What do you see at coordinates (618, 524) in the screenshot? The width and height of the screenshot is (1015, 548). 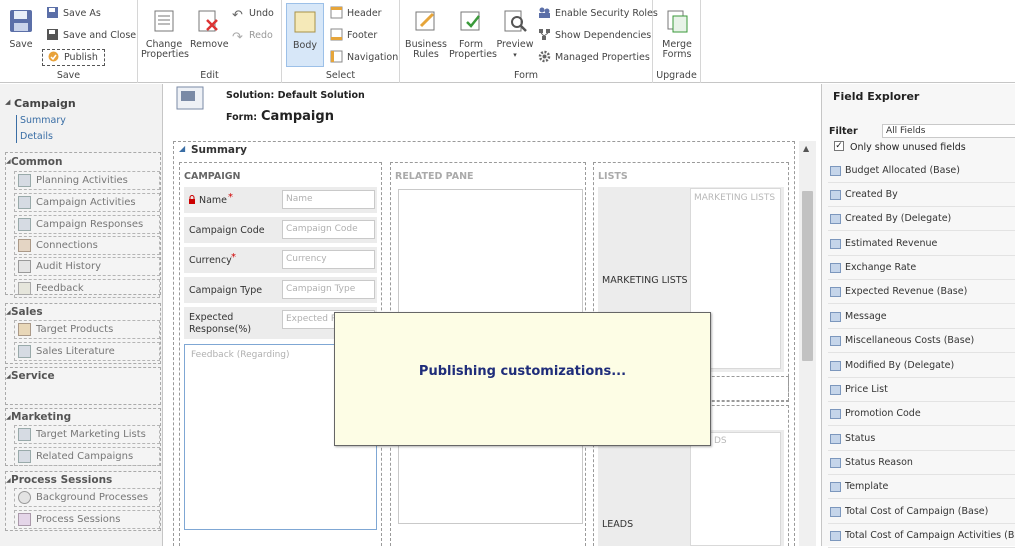 I see `leads-label: LEADS` at bounding box center [618, 524].